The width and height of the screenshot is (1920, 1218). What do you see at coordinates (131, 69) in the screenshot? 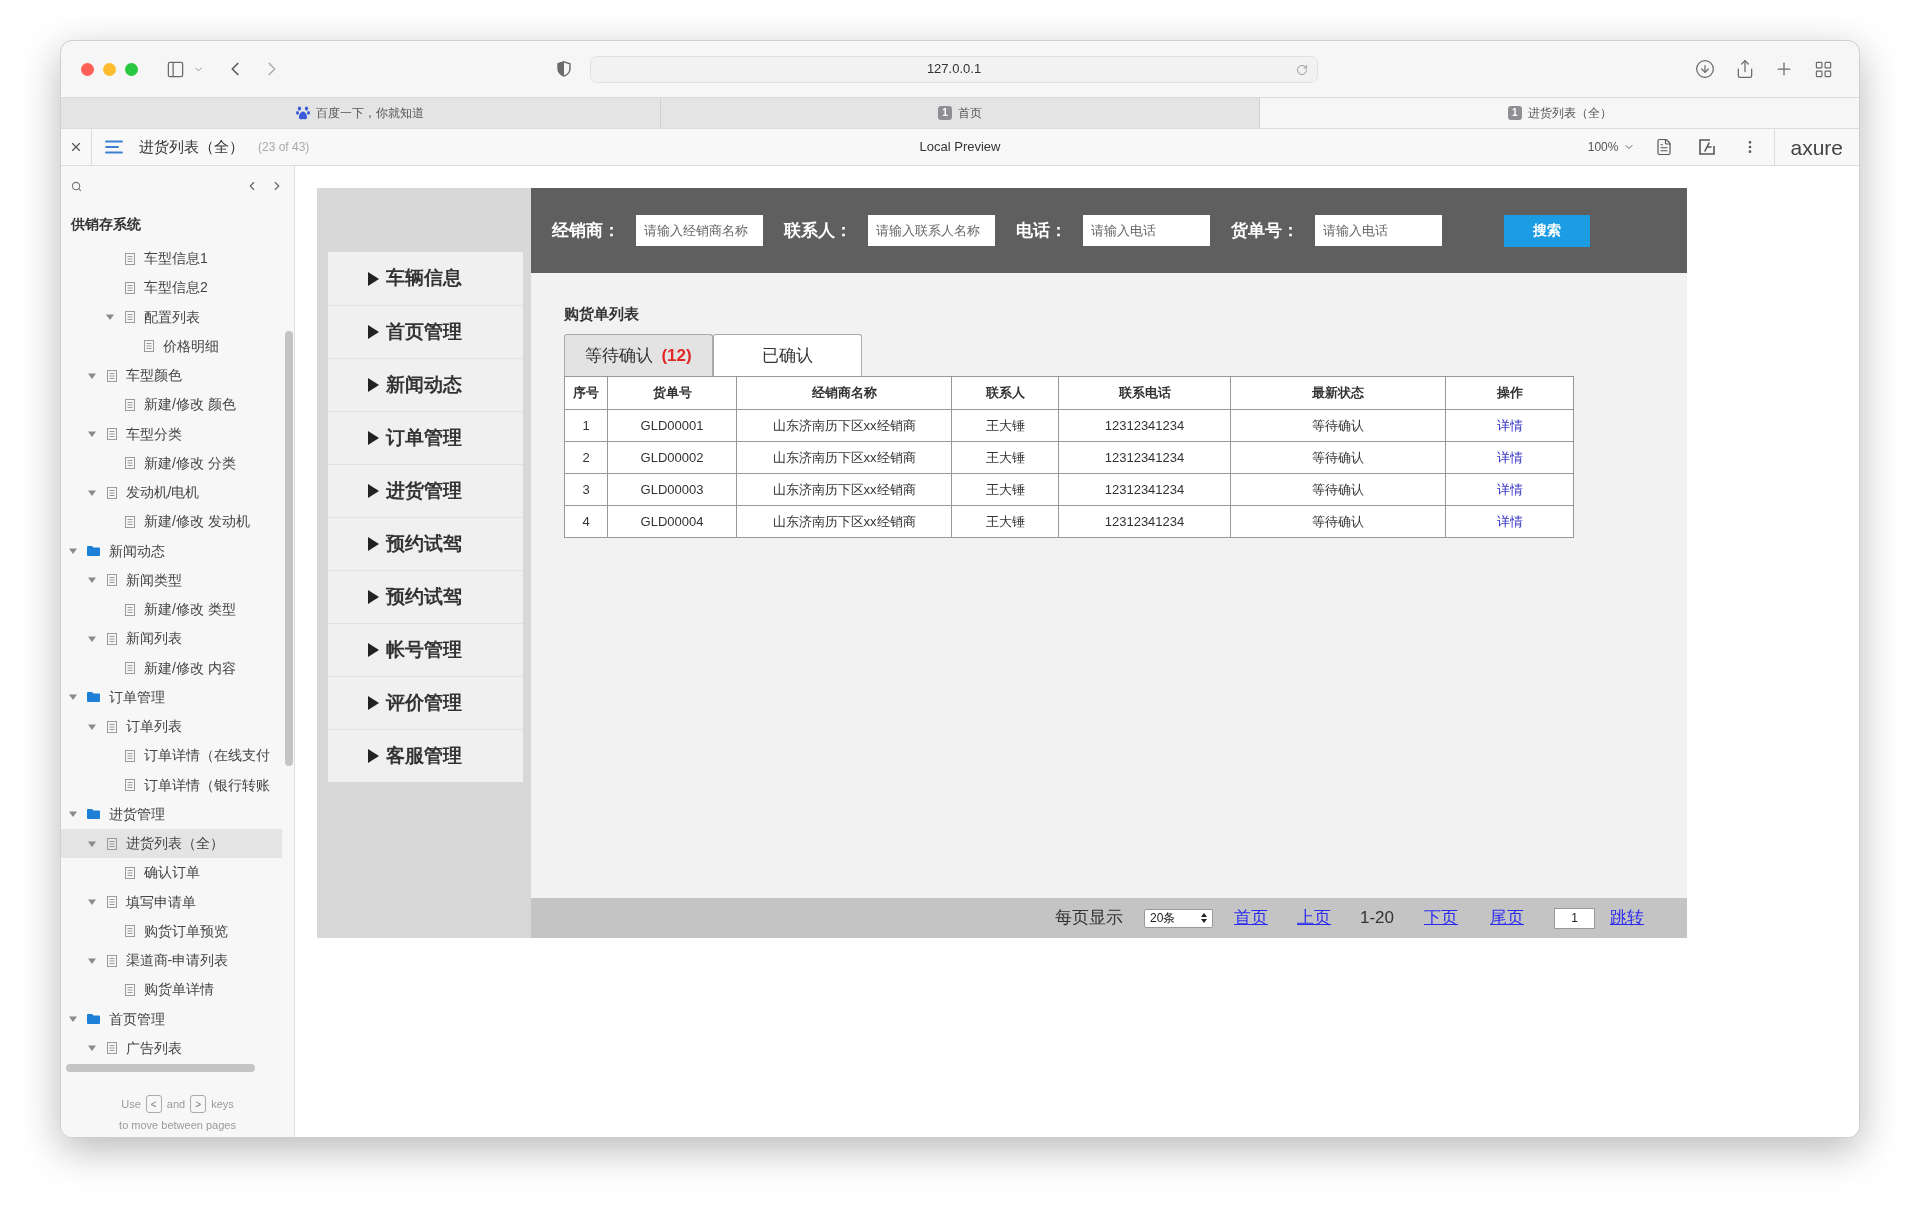
I see `zoom-window-button` at bounding box center [131, 69].